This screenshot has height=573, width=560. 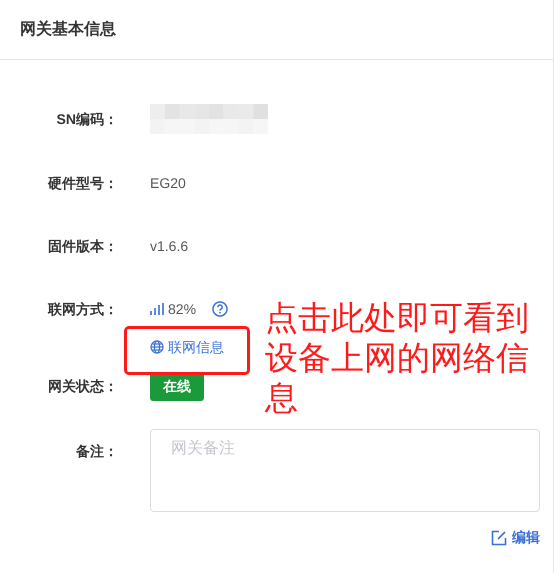 What do you see at coordinates (82, 246) in the screenshot?
I see `field-label: 固件版本：` at bounding box center [82, 246].